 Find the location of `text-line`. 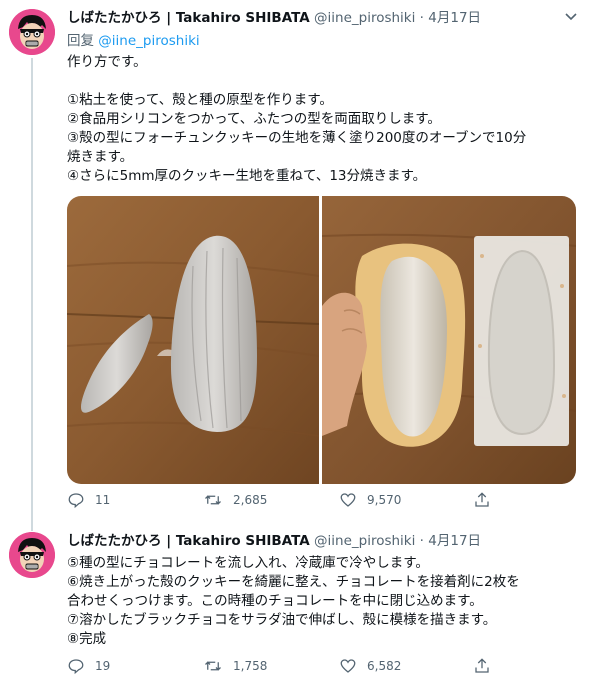

text-line is located at coordinates (327, 81).